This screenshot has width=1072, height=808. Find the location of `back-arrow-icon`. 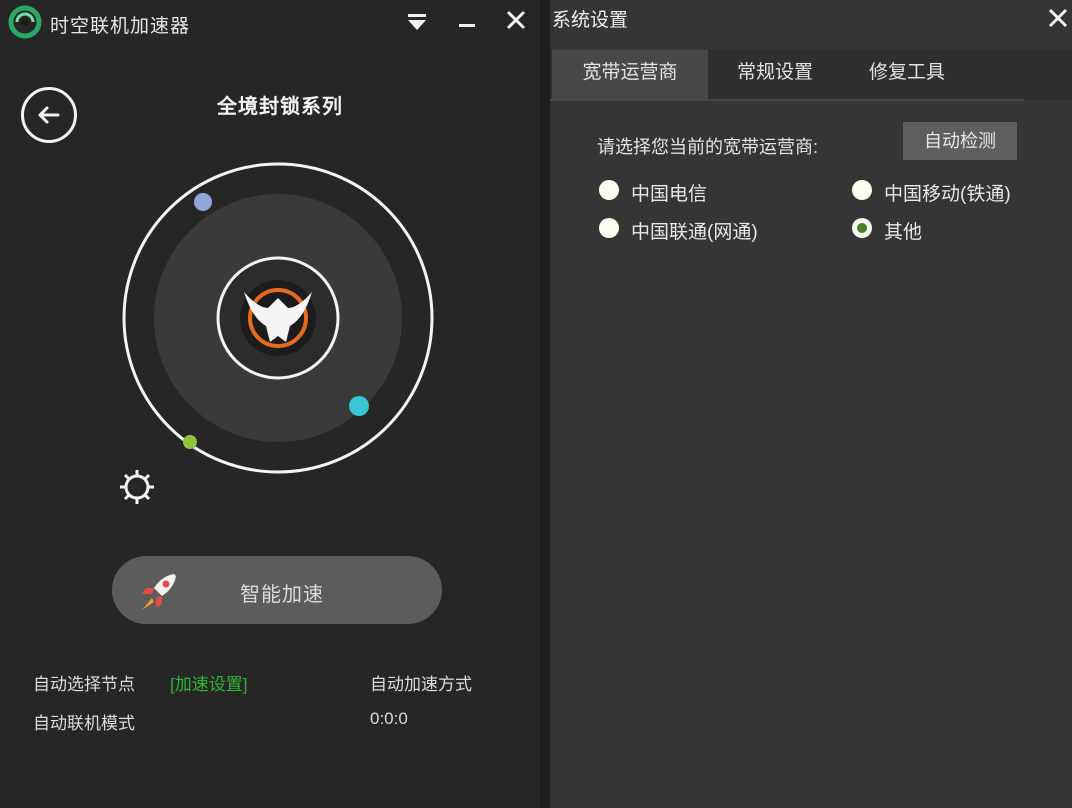

back-arrow-icon is located at coordinates (49, 115).